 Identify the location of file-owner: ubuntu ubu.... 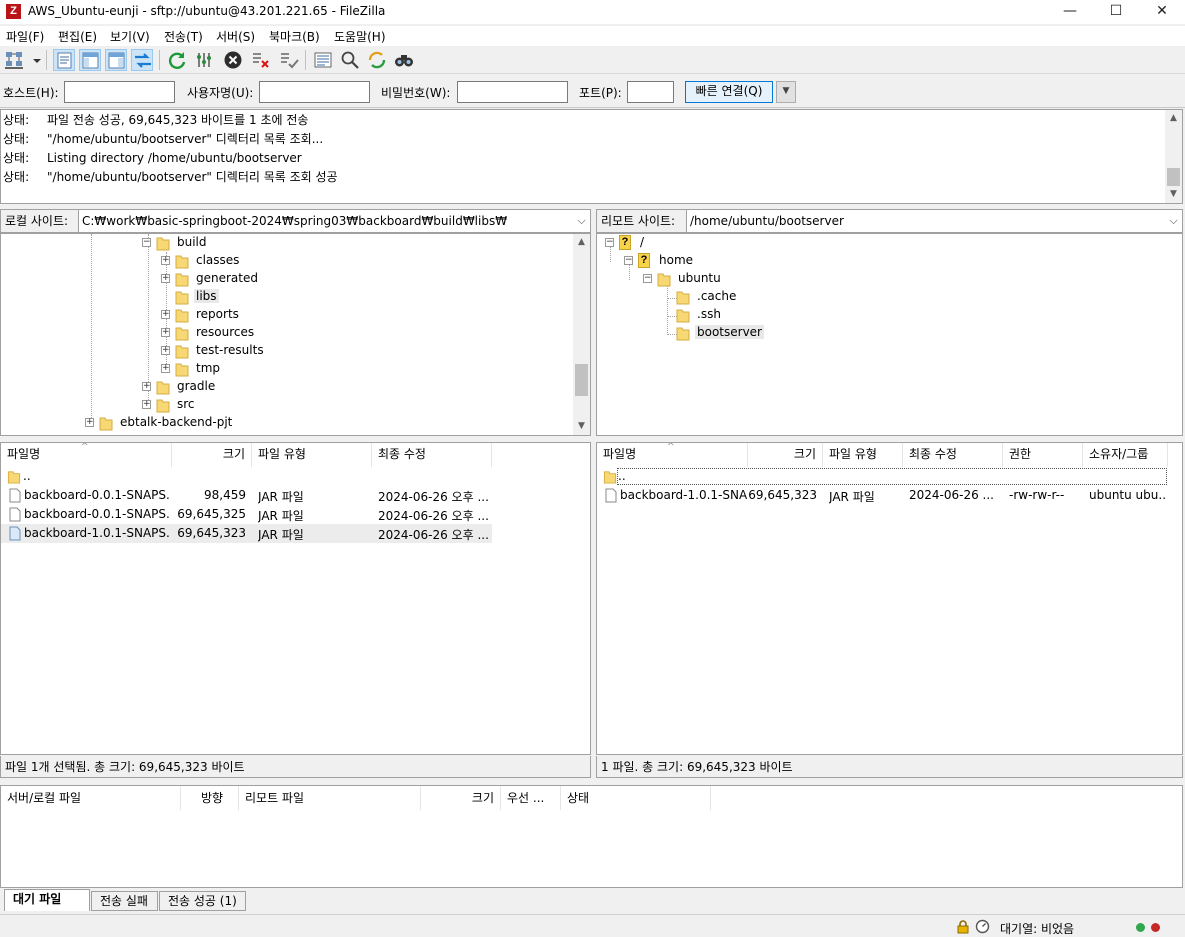
(1128, 495).